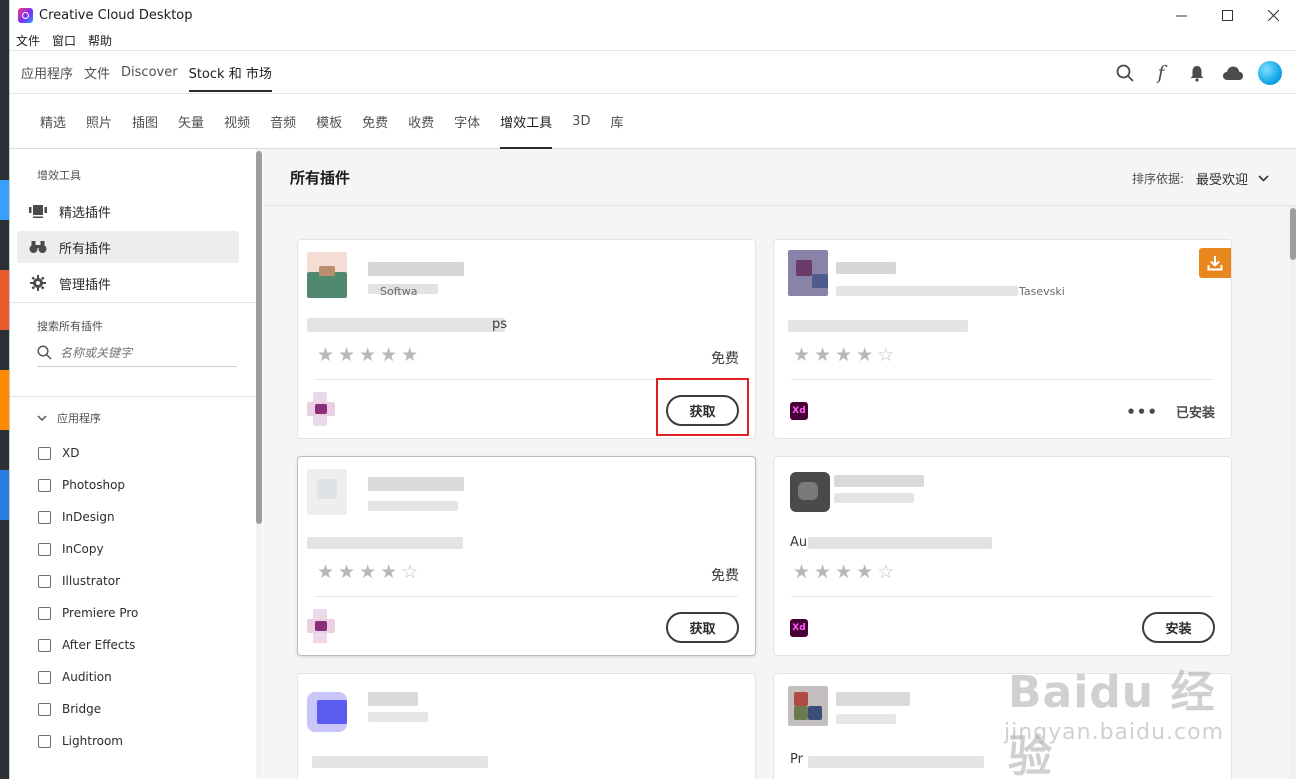 Image resolution: width=1296 pixels, height=779 pixels. Describe the element at coordinates (230, 72) in the screenshot. I see `tab-stock-marketplace: Stock 和 市场` at that location.